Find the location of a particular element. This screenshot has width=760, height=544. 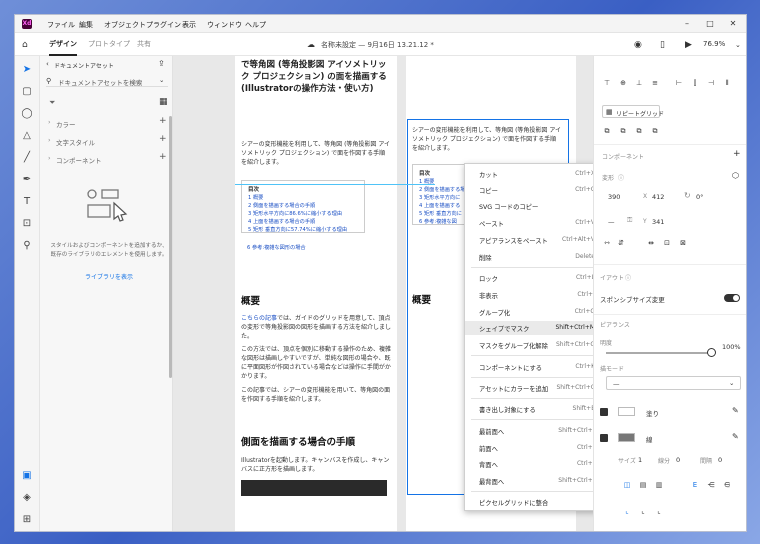

toc-item: 6 参考:複雑な図 is located at coordinates (438, 221).